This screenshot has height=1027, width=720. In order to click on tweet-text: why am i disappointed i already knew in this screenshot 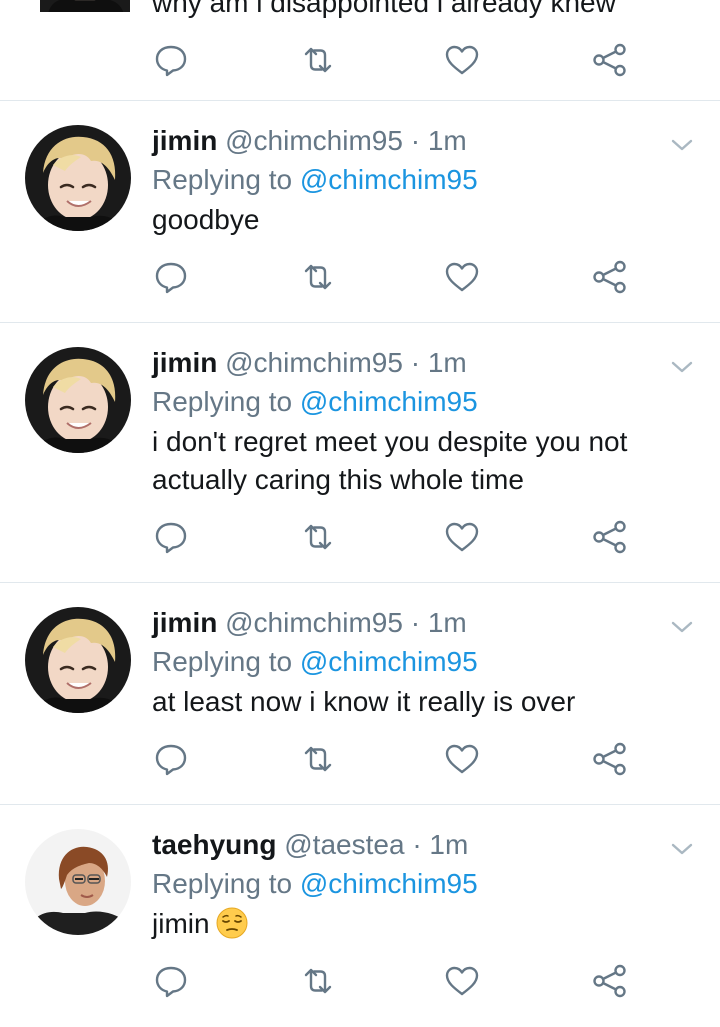, I will do `click(384, 9)`.